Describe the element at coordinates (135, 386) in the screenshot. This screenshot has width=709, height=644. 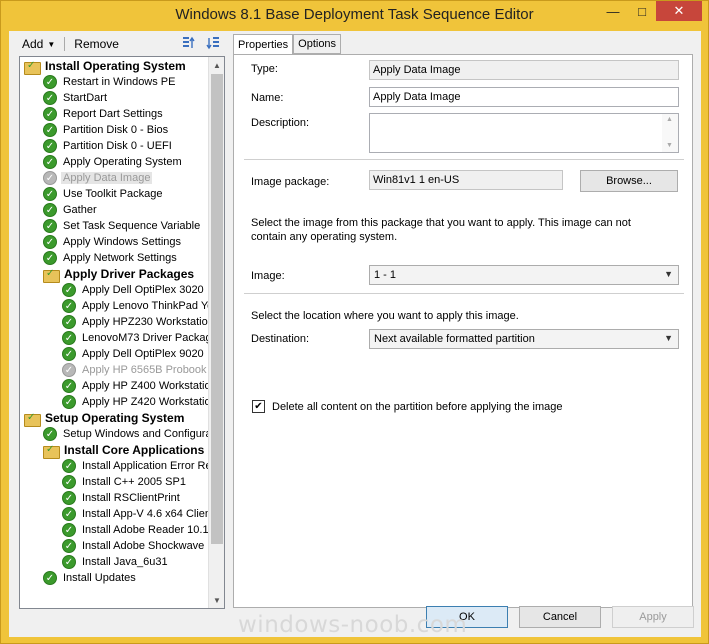
I see `tree-step: ✓ Apply HP Z400 Workstatio` at that location.